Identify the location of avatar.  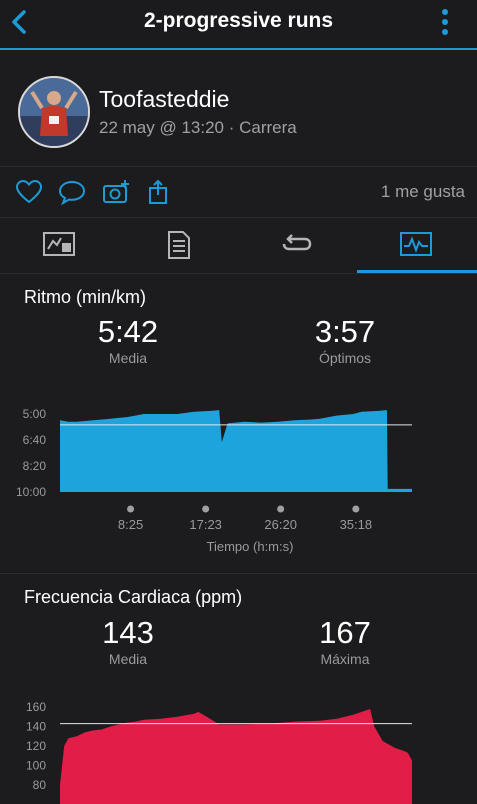
(54, 112).